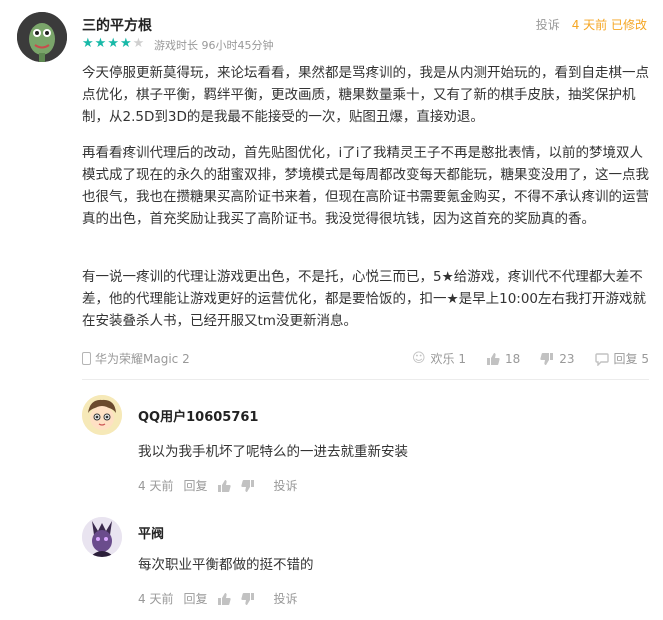 Image resolution: width=663 pixels, height=620 pixels. Describe the element at coordinates (198, 415) in the screenshot. I see `reply-author: QQ用户10605761` at that location.